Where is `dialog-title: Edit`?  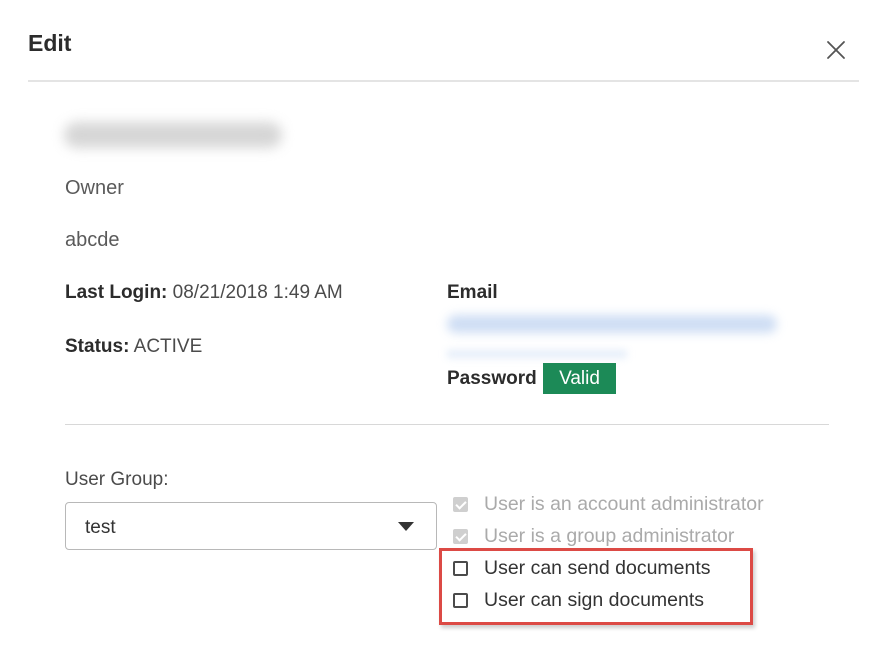
dialog-title: Edit is located at coordinates (50, 43).